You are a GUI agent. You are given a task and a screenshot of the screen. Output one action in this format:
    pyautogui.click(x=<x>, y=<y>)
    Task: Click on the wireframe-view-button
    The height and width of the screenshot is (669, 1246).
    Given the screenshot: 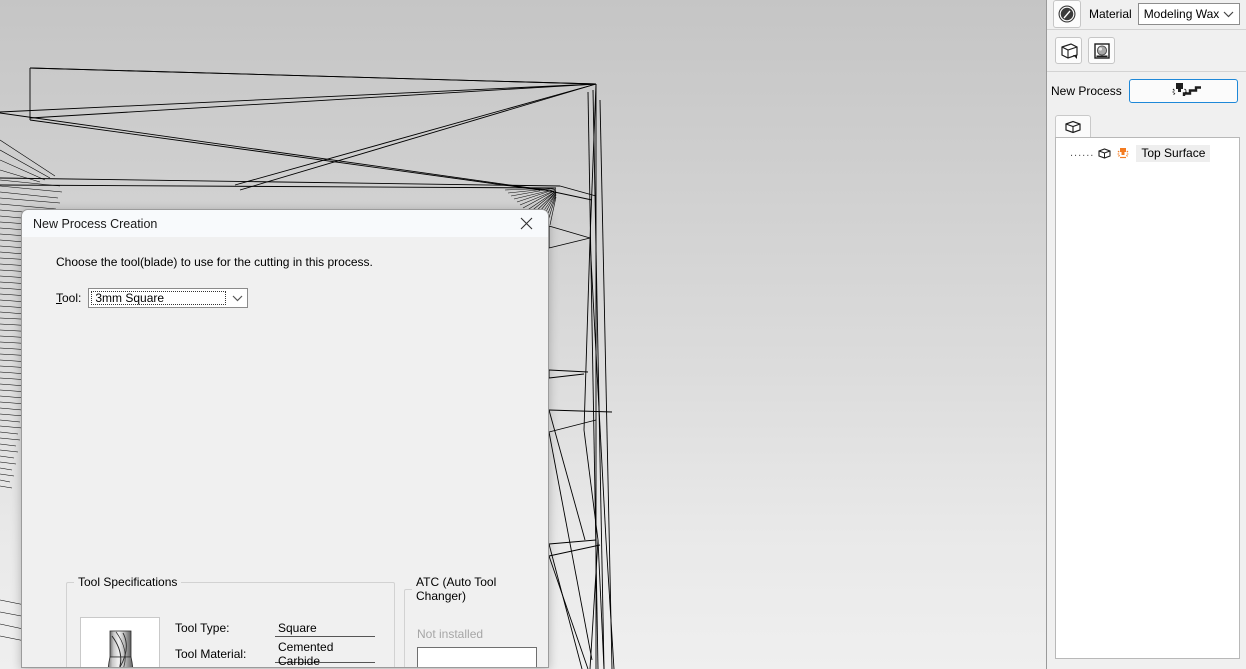 What is the action you would take?
    pyautogui.click(x=1068, y=50)
    